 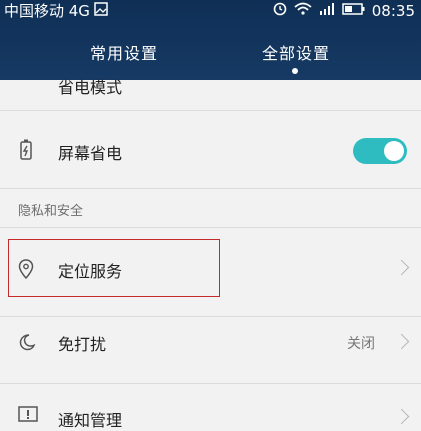 I want to click on status-left: 中国移动 4G, so click(x=56, y=11).